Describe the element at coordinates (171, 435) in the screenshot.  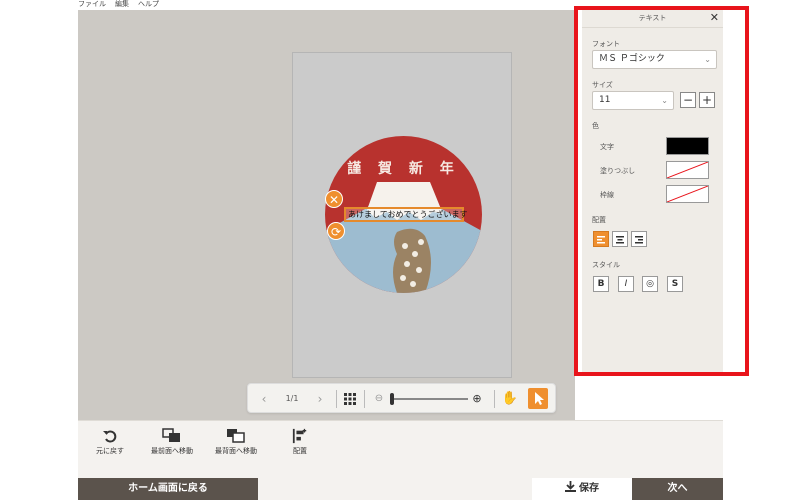
I see `bring-to-front-icon` at that location.